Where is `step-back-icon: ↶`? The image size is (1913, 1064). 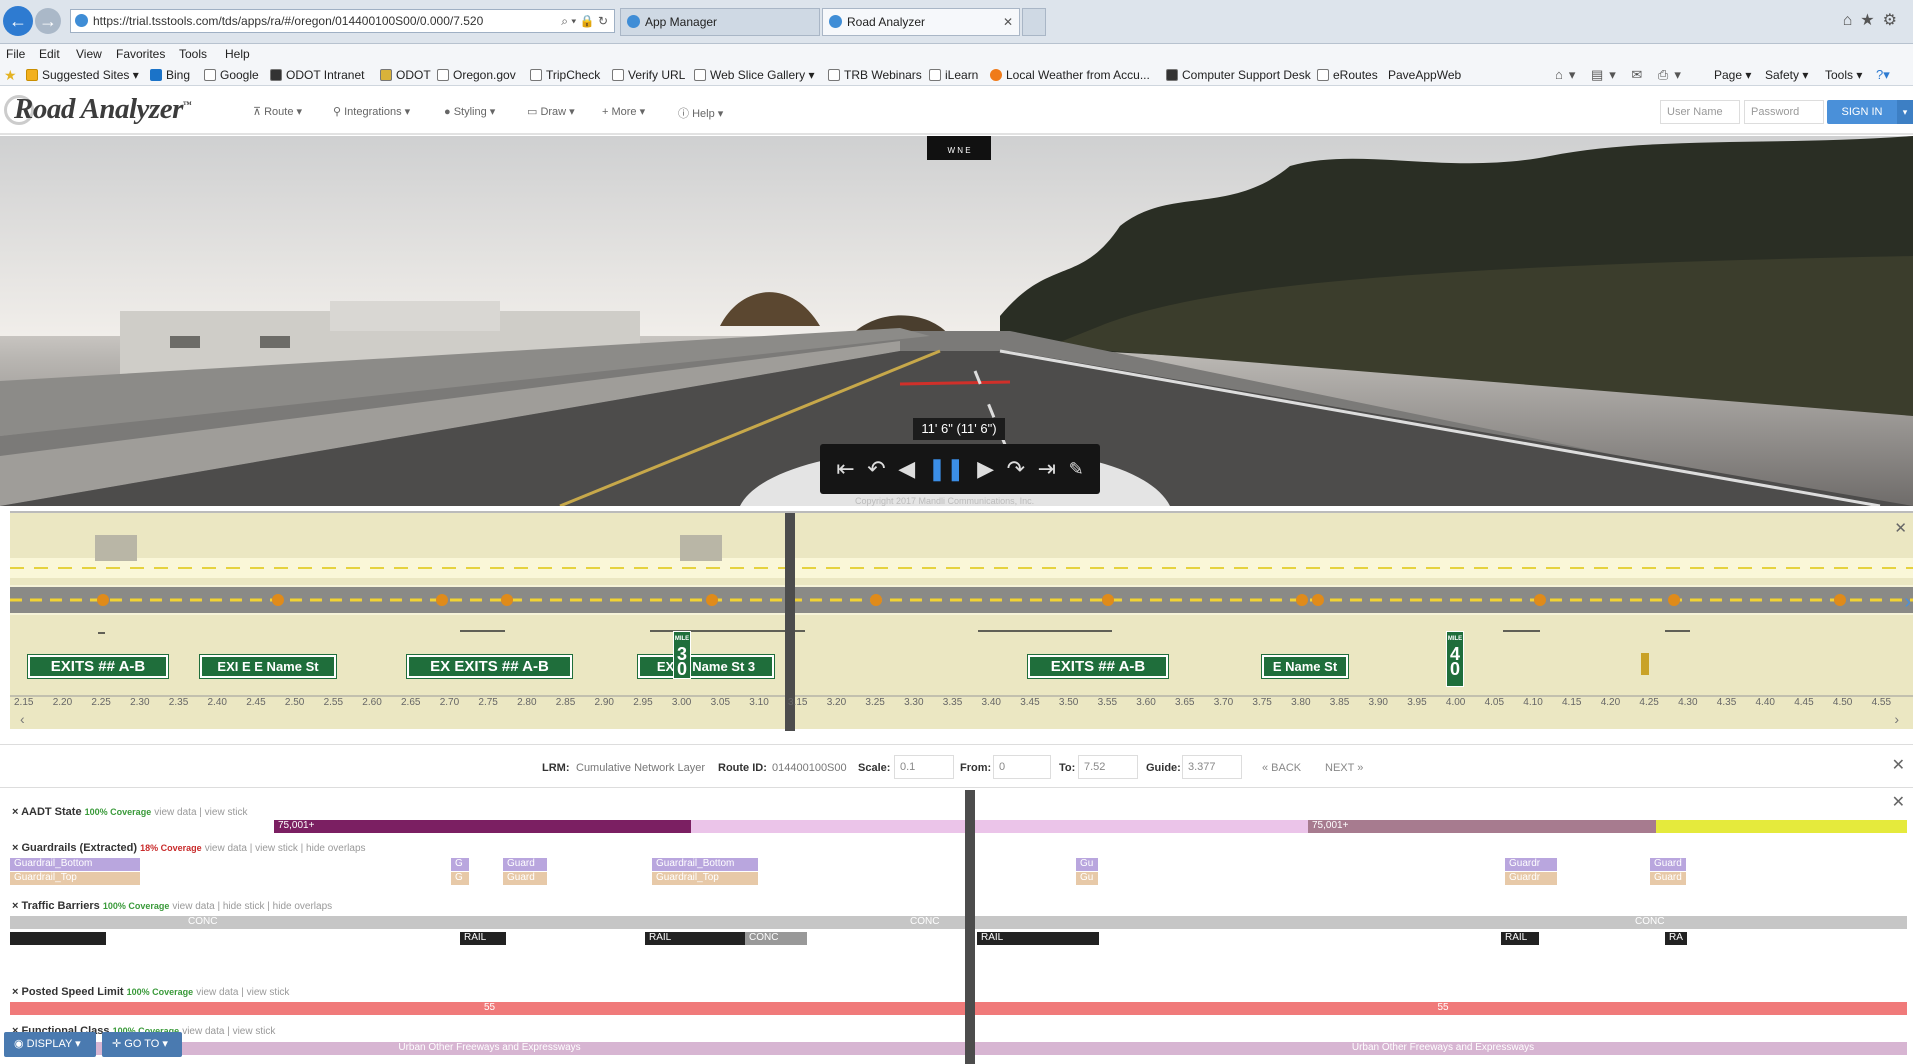 step-back-icon: ↶ is located at coordinates (876, 469).